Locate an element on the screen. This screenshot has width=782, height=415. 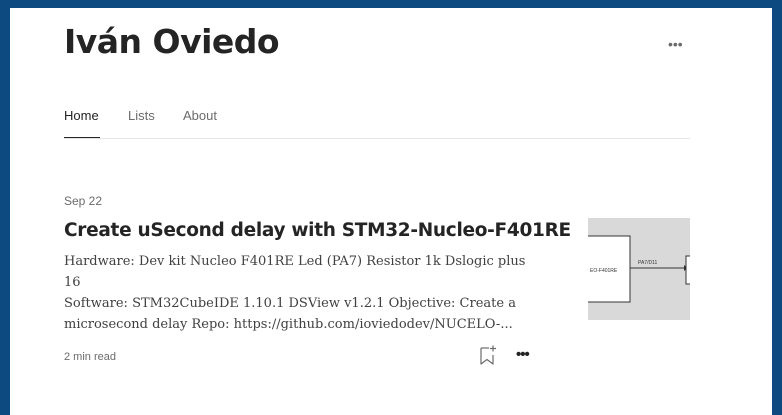
tab-about: About is located at coordinates (200, 115).